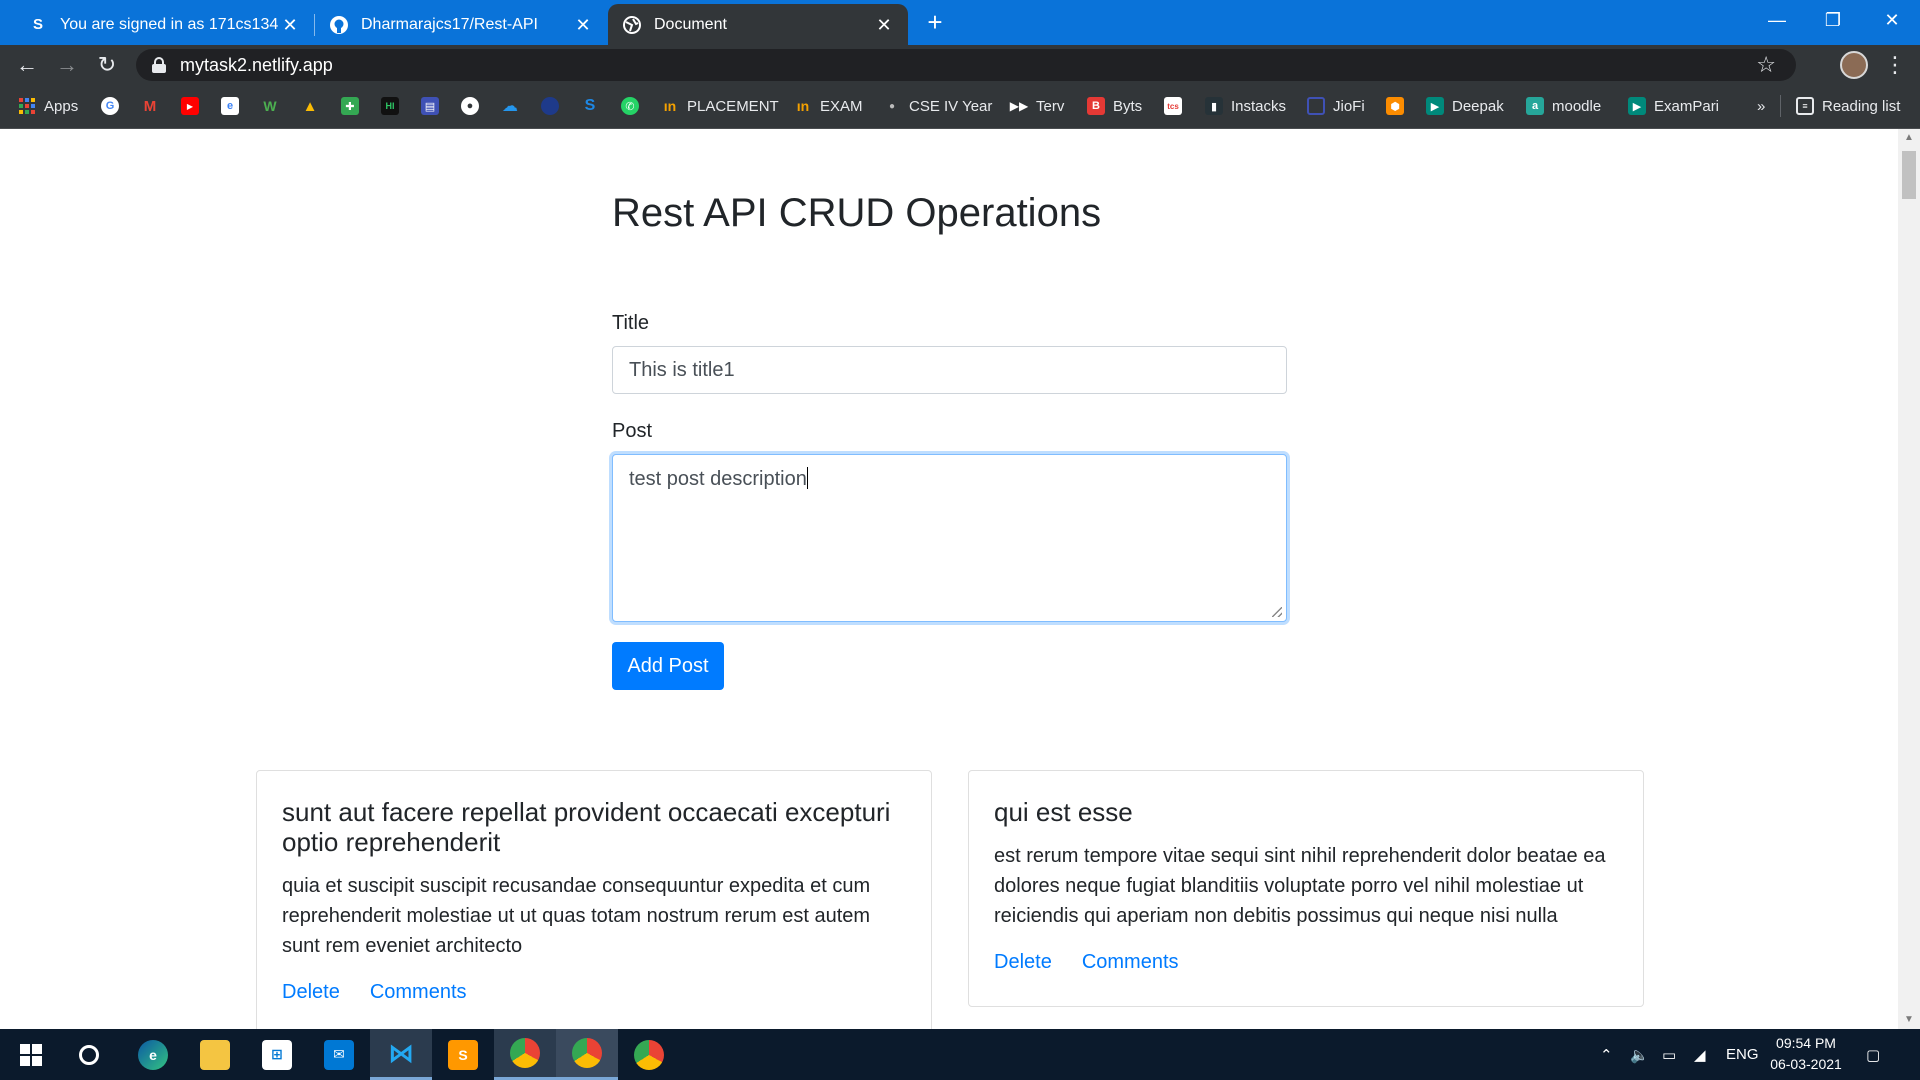 This screenshot has width=1920, height=1080. What do you see at coordinates (590, 106) in the screenshot?
I see `bookmark-s: S` at bounding box center [590, 106].